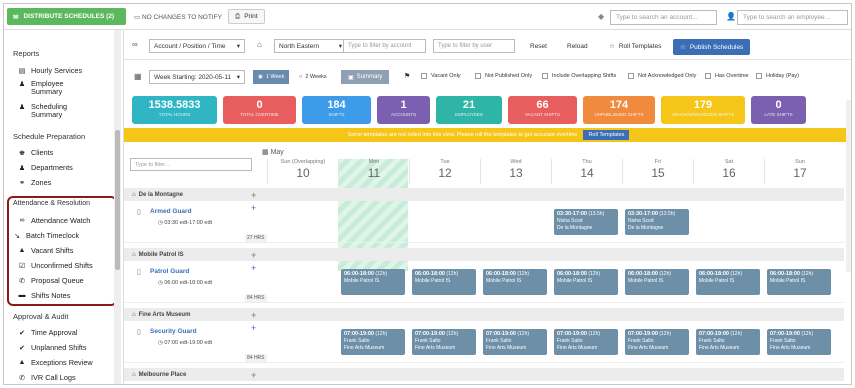 Image resolution: width=855 pixels, height=388 pixels. Describe the element at coordinates (703, 105) in the screenshot. I see `stat-value: 179` at that location.